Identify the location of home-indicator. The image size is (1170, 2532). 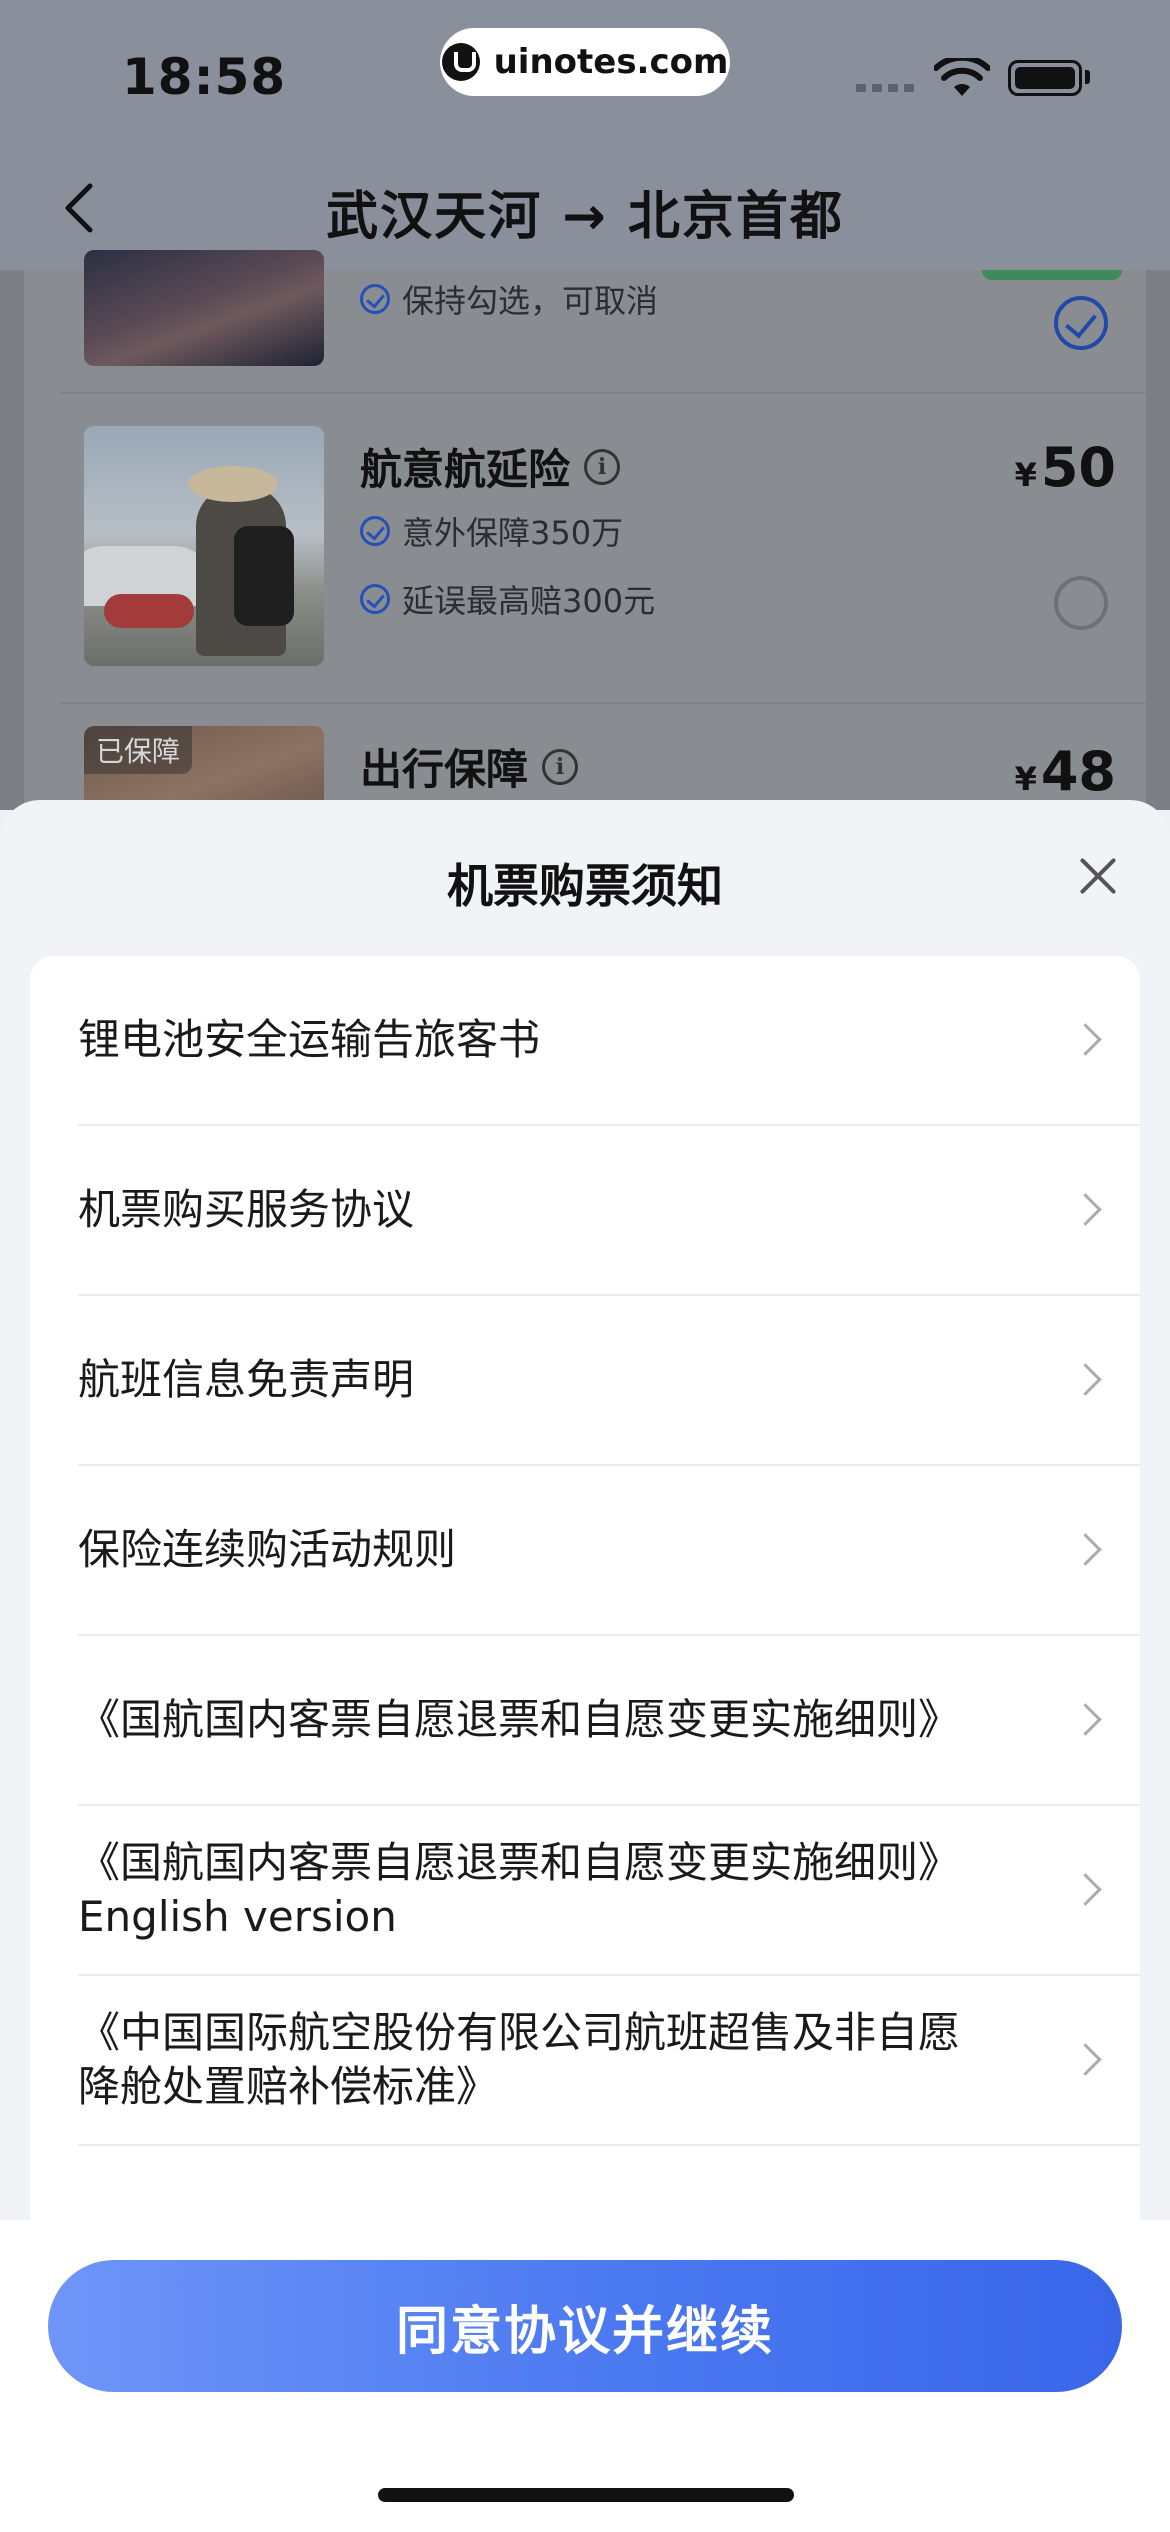
(586, 2495).